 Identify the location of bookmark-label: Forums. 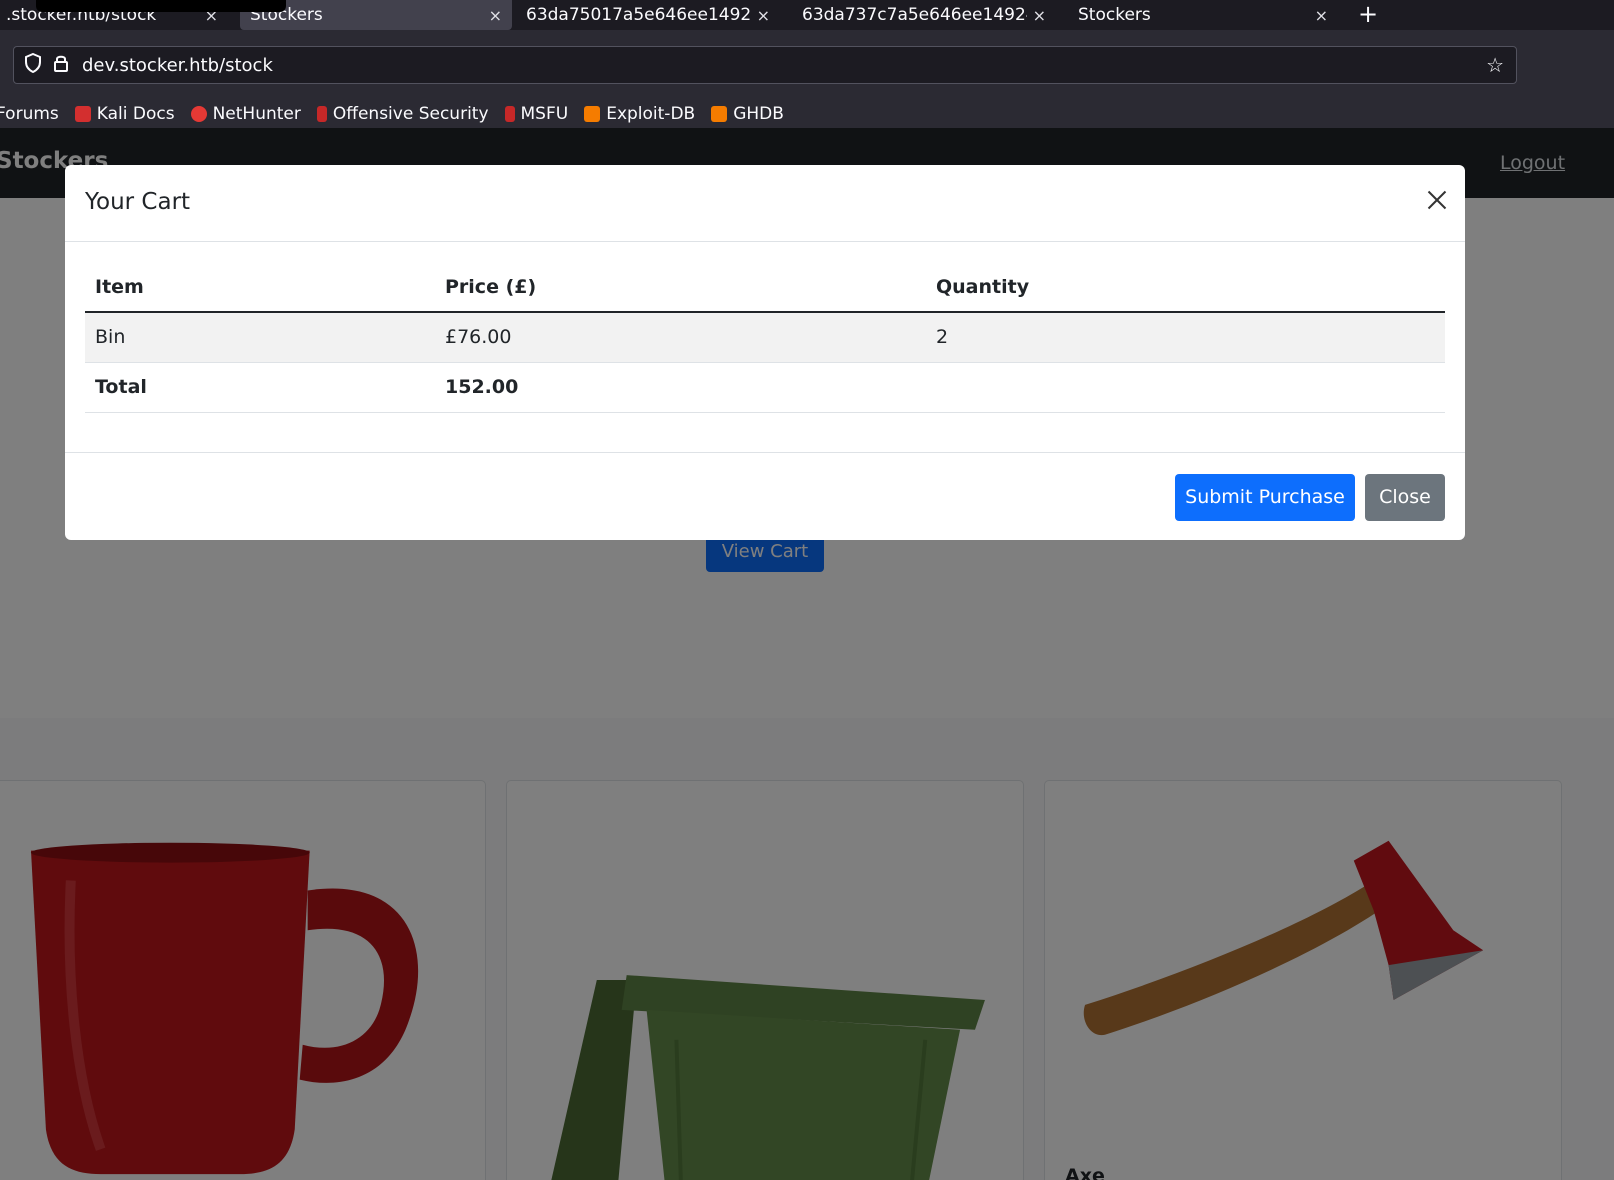
(29, 114).